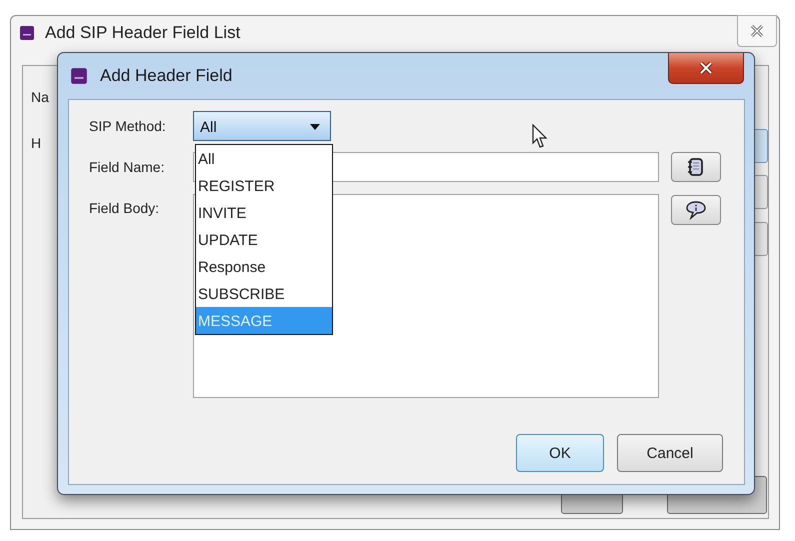  Describe the element at coordinates (264, 266) in the screenshot. I see `dropdown-option: Response` at that location.